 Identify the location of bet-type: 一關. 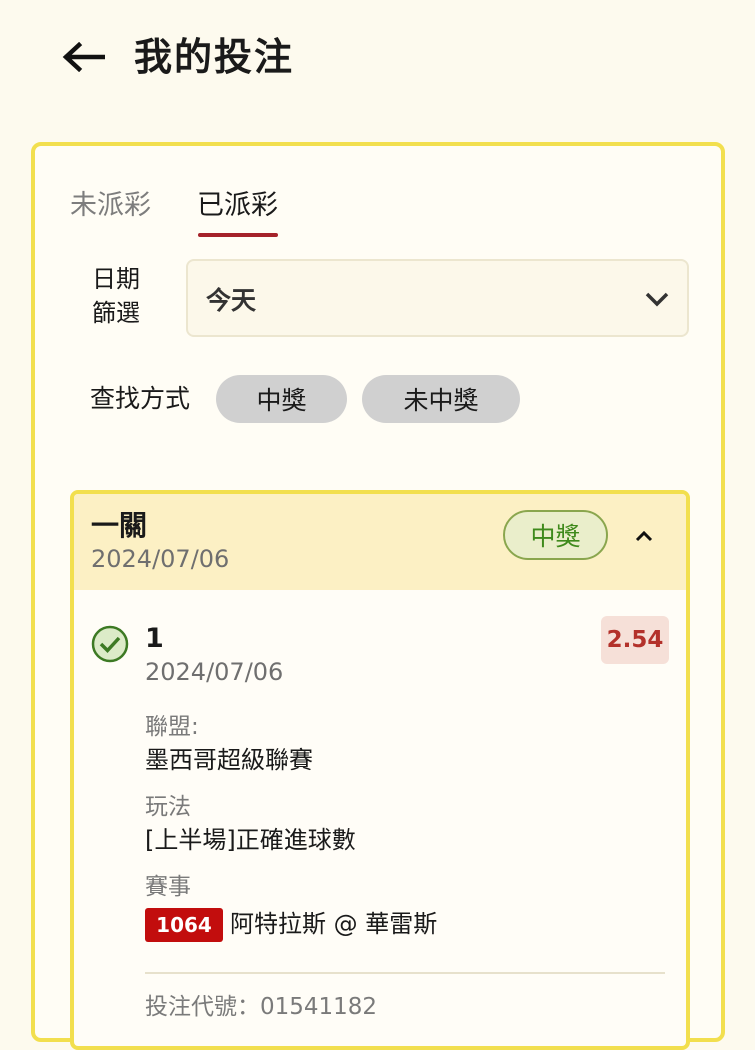
(119, 525).